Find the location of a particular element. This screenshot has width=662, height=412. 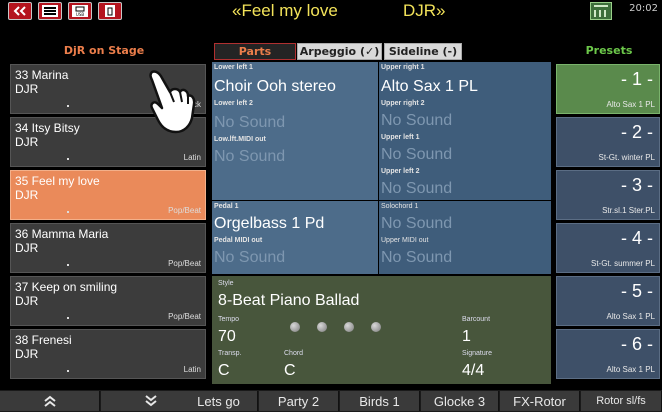

tab-parts: Parts is located at coordinates (255, 51).